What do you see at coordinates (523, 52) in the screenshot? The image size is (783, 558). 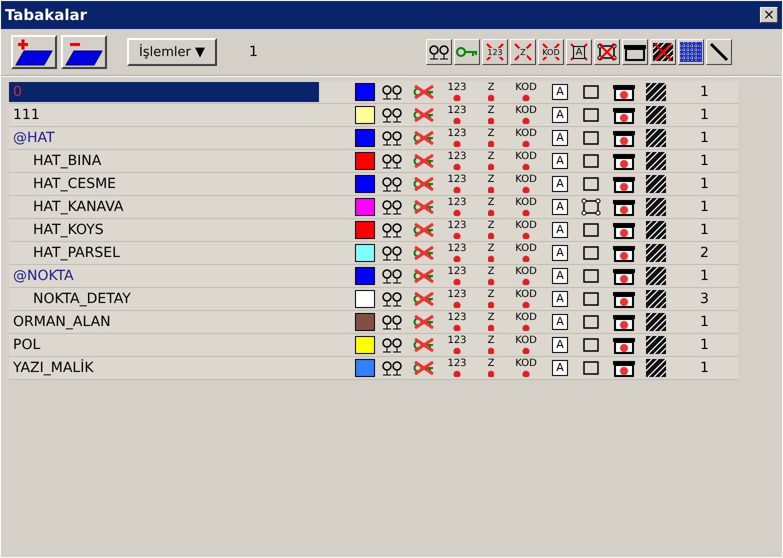 I see `z-toggle-button: Z` at bounding box center [523, 52].